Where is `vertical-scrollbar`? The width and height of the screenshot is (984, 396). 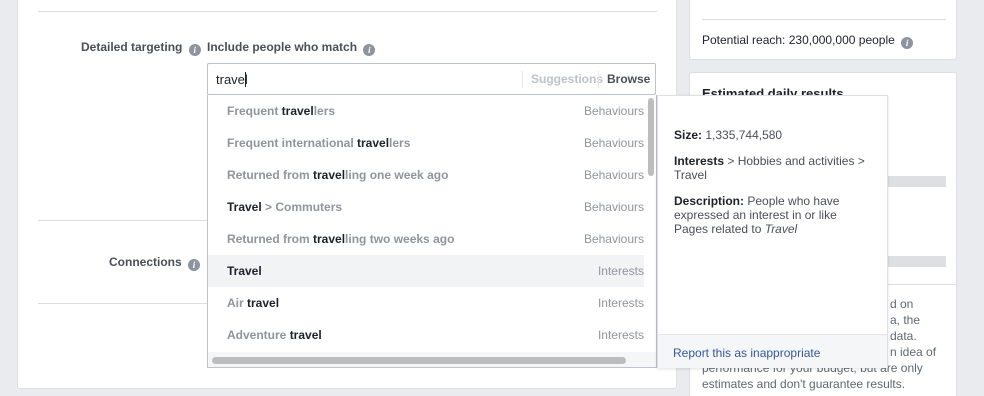
vertical-scrollbar is located at coordinates (651, 137).